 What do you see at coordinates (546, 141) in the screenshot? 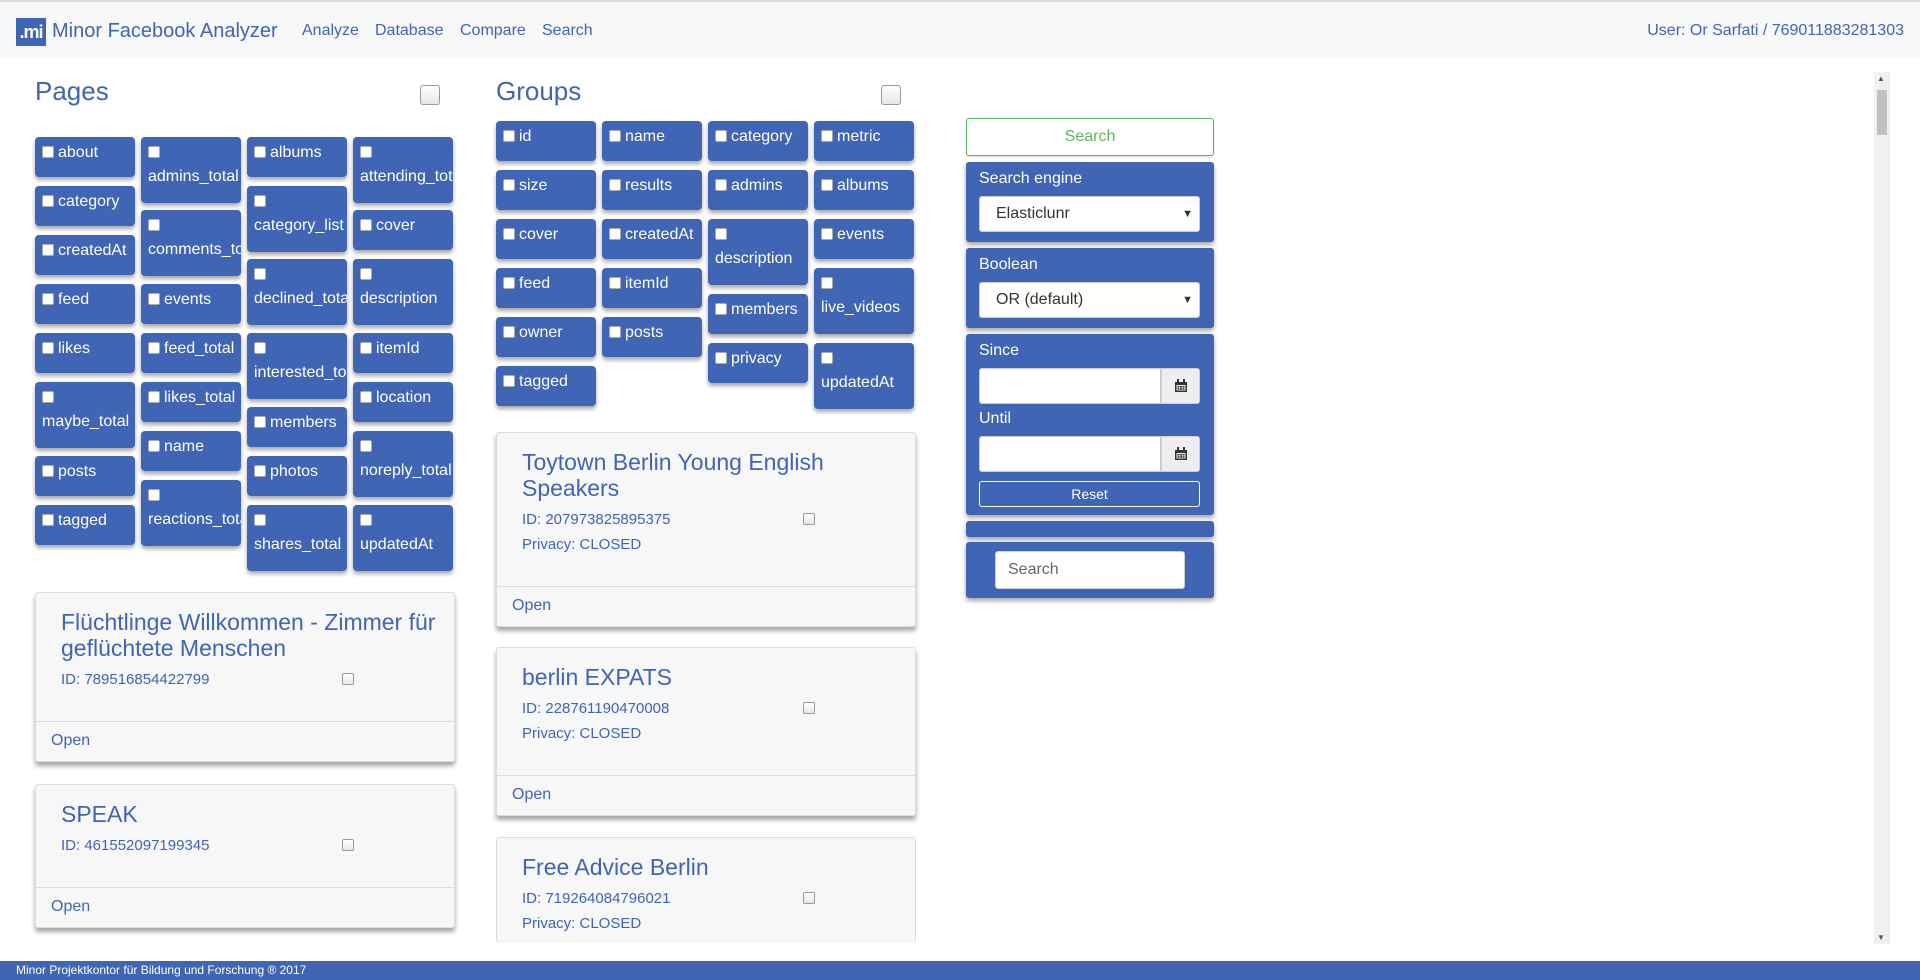
I see `groups-field-chip: id` at bounding box center [546, 141].